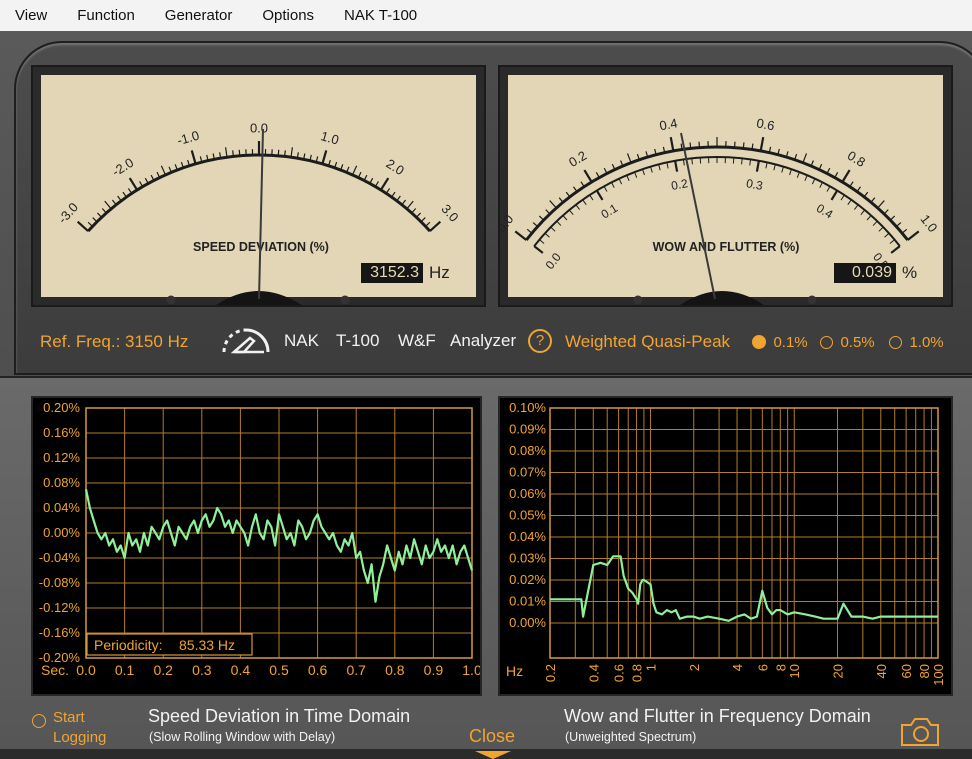  I want to click on x-tick-label: 0.0, so click(86, 670).